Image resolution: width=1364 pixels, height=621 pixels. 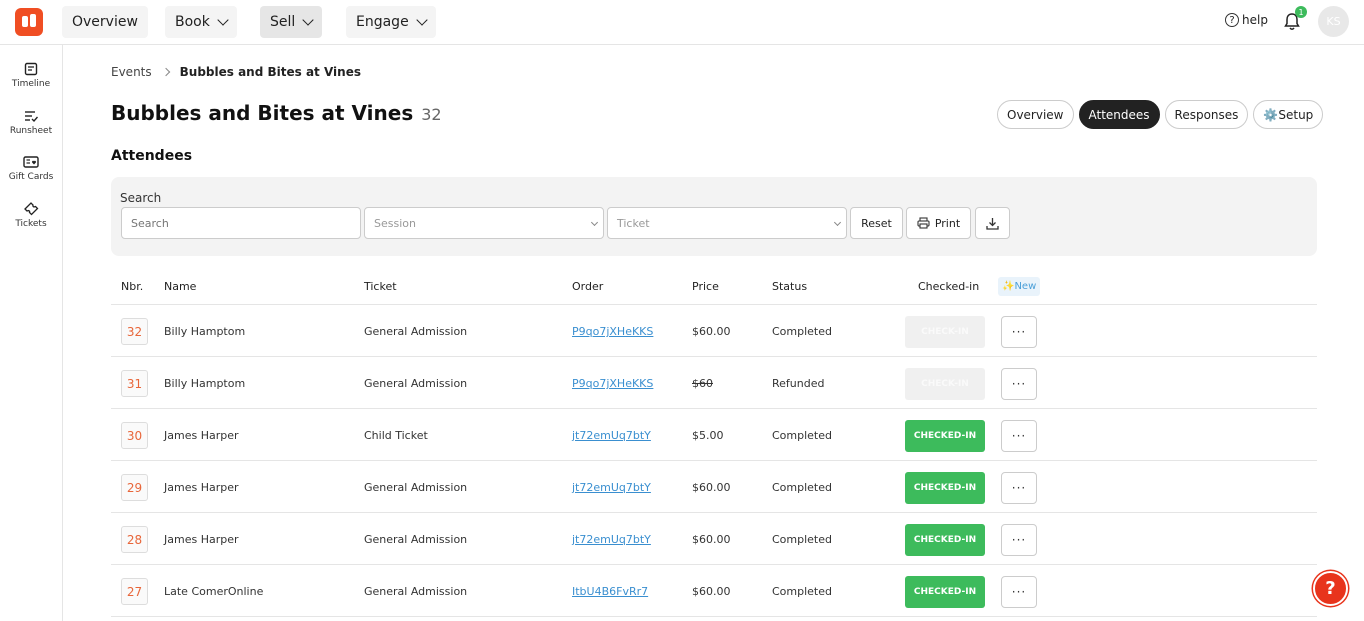 I want to click on nav-sell: Sell, so click(x=291, y=22).